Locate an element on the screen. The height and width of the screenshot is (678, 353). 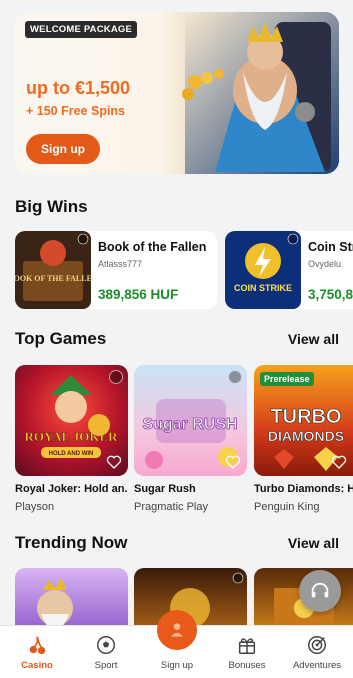
coin-strike-thumbnail: COIN STRIKE is located at coordinates (263, 270).